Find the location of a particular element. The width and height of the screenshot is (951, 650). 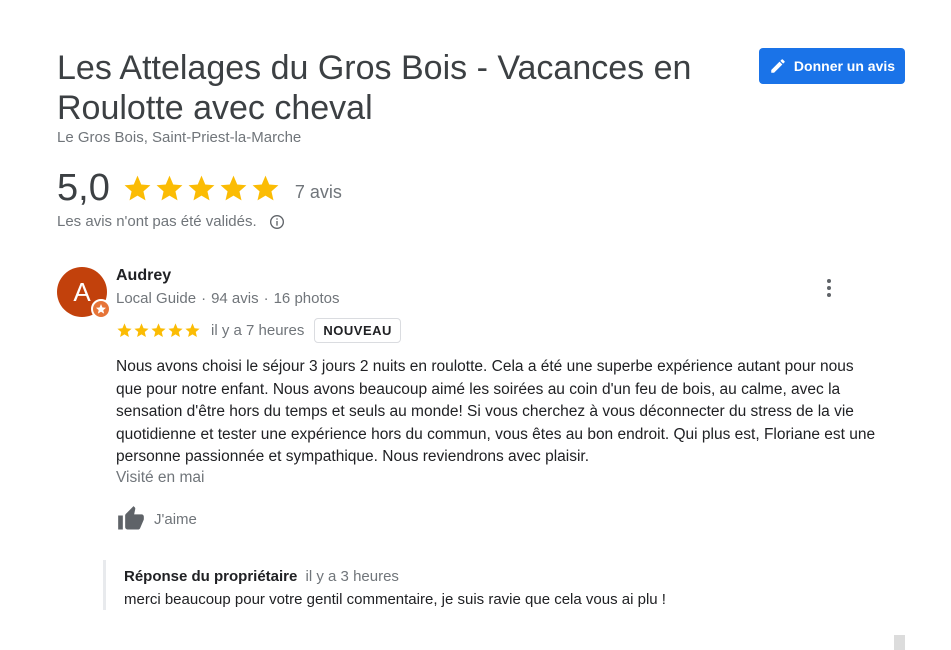

owner-reply-time: il y a 3 heures is located at coordinates (352, 576).